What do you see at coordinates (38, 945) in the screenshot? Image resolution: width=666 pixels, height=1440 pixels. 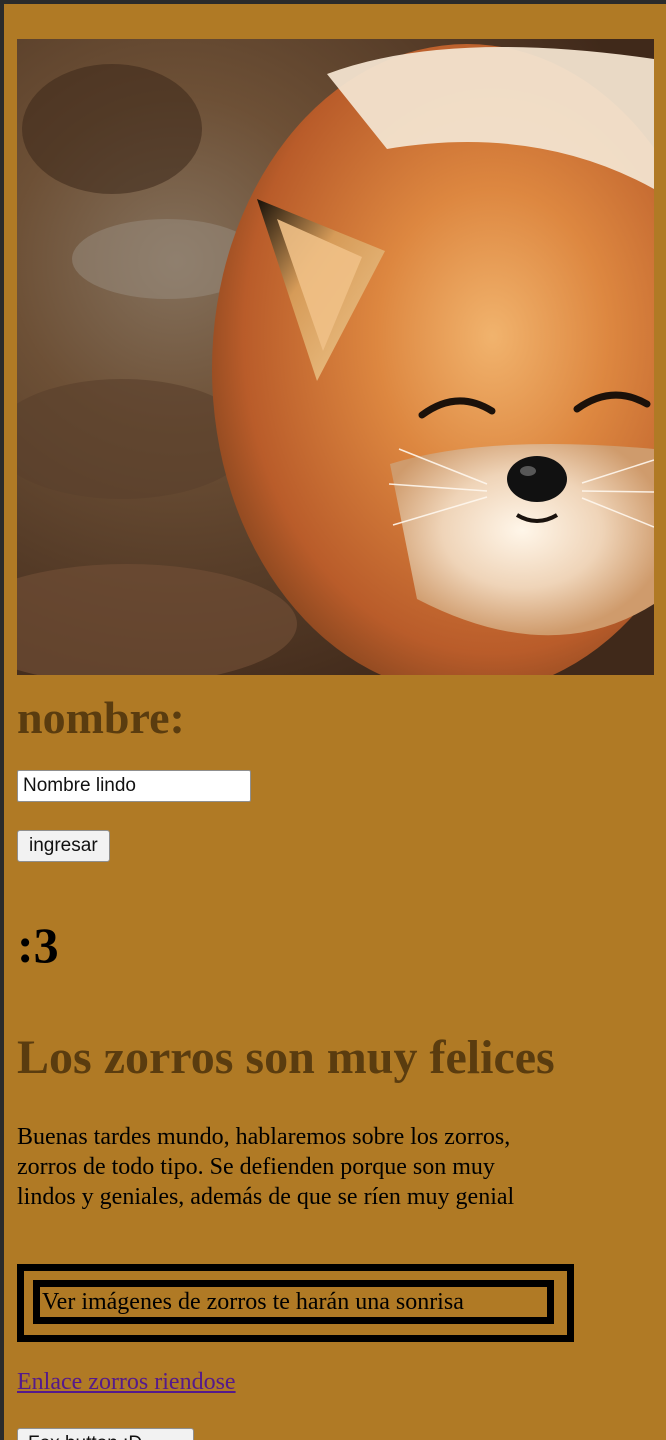 I see `emoticon-text: :3` at bounding box center [38, 945].